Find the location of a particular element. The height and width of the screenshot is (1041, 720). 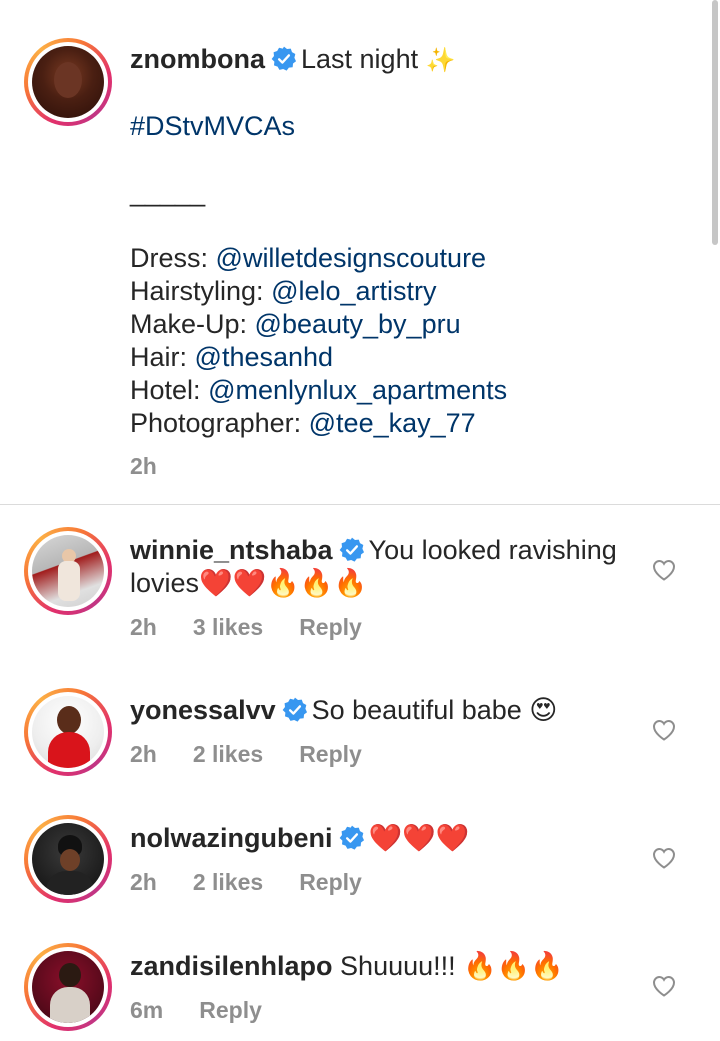

divider is located at coordinates (360, 504).